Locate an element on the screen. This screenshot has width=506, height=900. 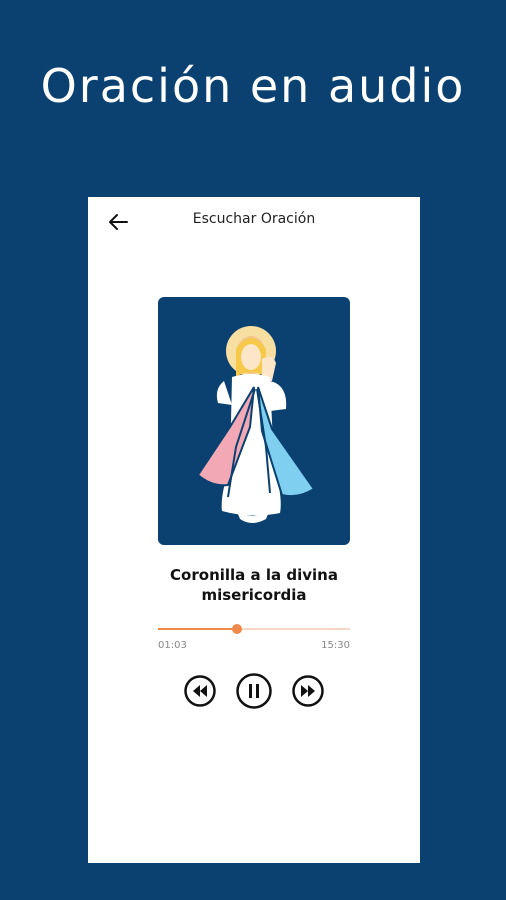
total-time: 15:30 is located at coordinates (335, 645).